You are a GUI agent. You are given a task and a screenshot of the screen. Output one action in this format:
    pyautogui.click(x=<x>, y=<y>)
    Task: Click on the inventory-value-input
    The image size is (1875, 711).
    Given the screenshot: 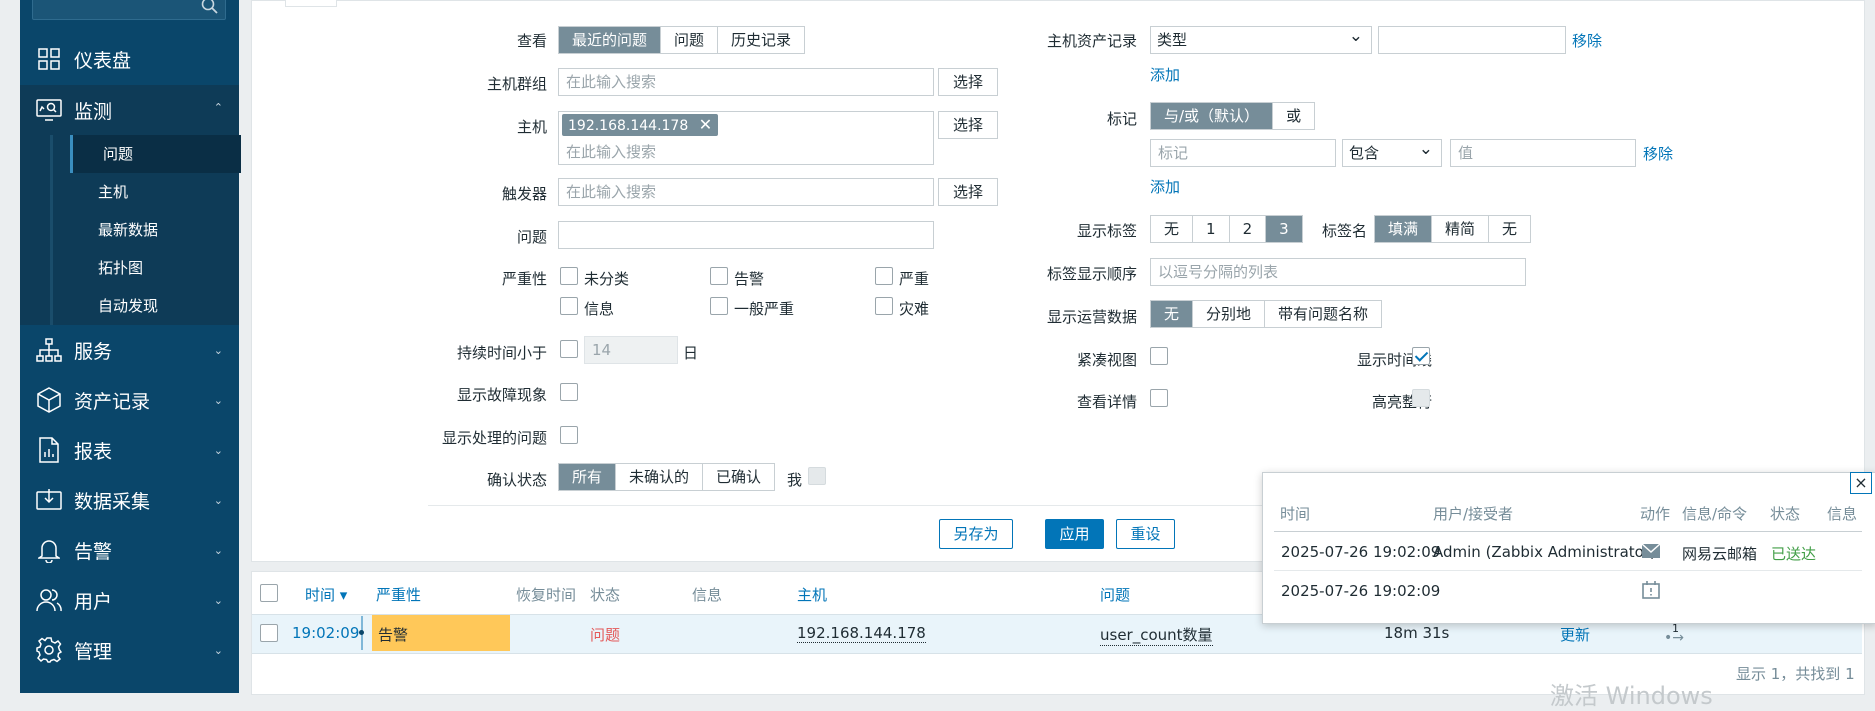 What is the action you would take?
    pyautogui.click(x=1472, y=40)
    